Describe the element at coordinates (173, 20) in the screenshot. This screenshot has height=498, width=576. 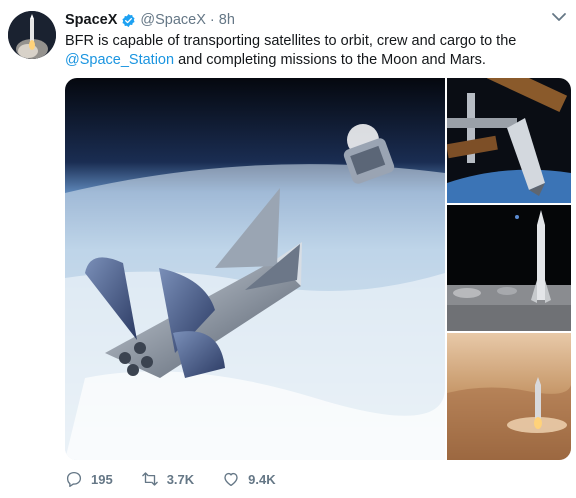
I see `author-handle: @SpaceX` at that location.